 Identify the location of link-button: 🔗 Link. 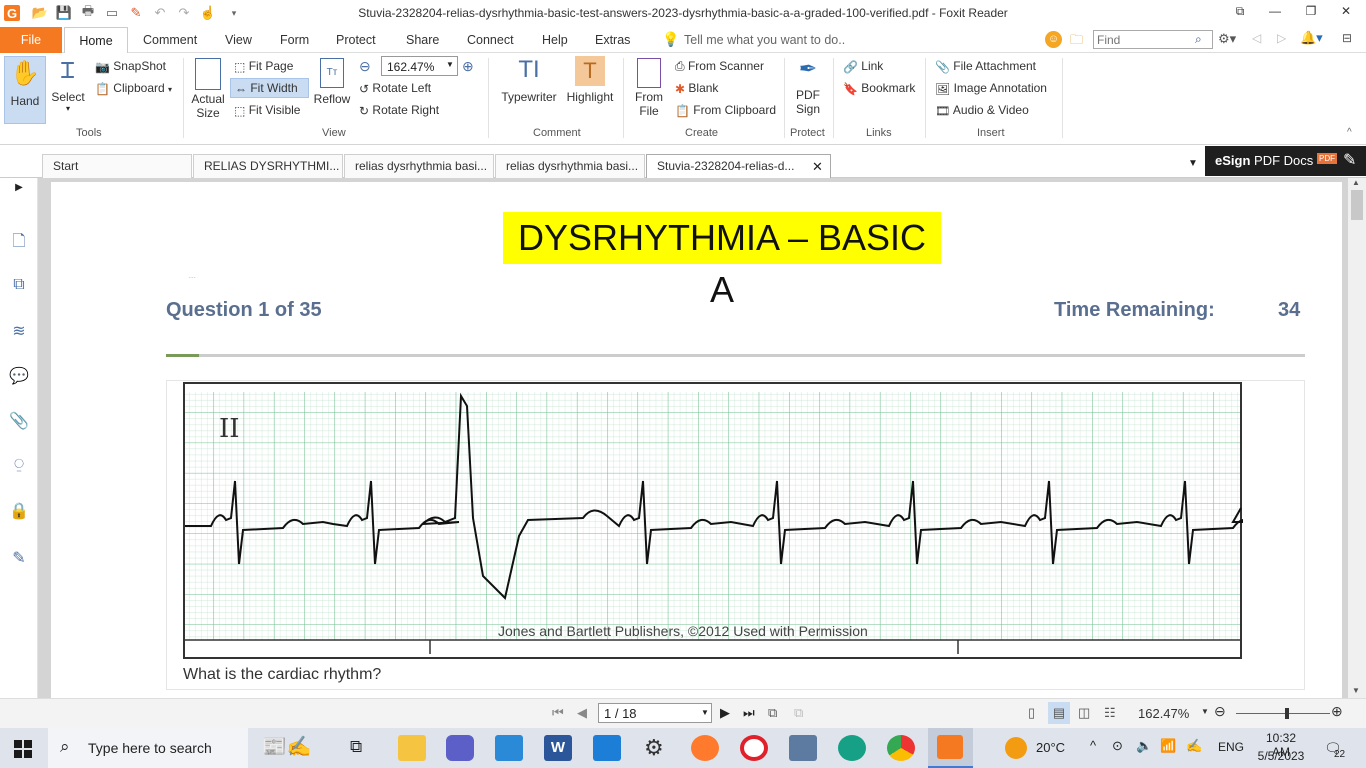
(863, 66).